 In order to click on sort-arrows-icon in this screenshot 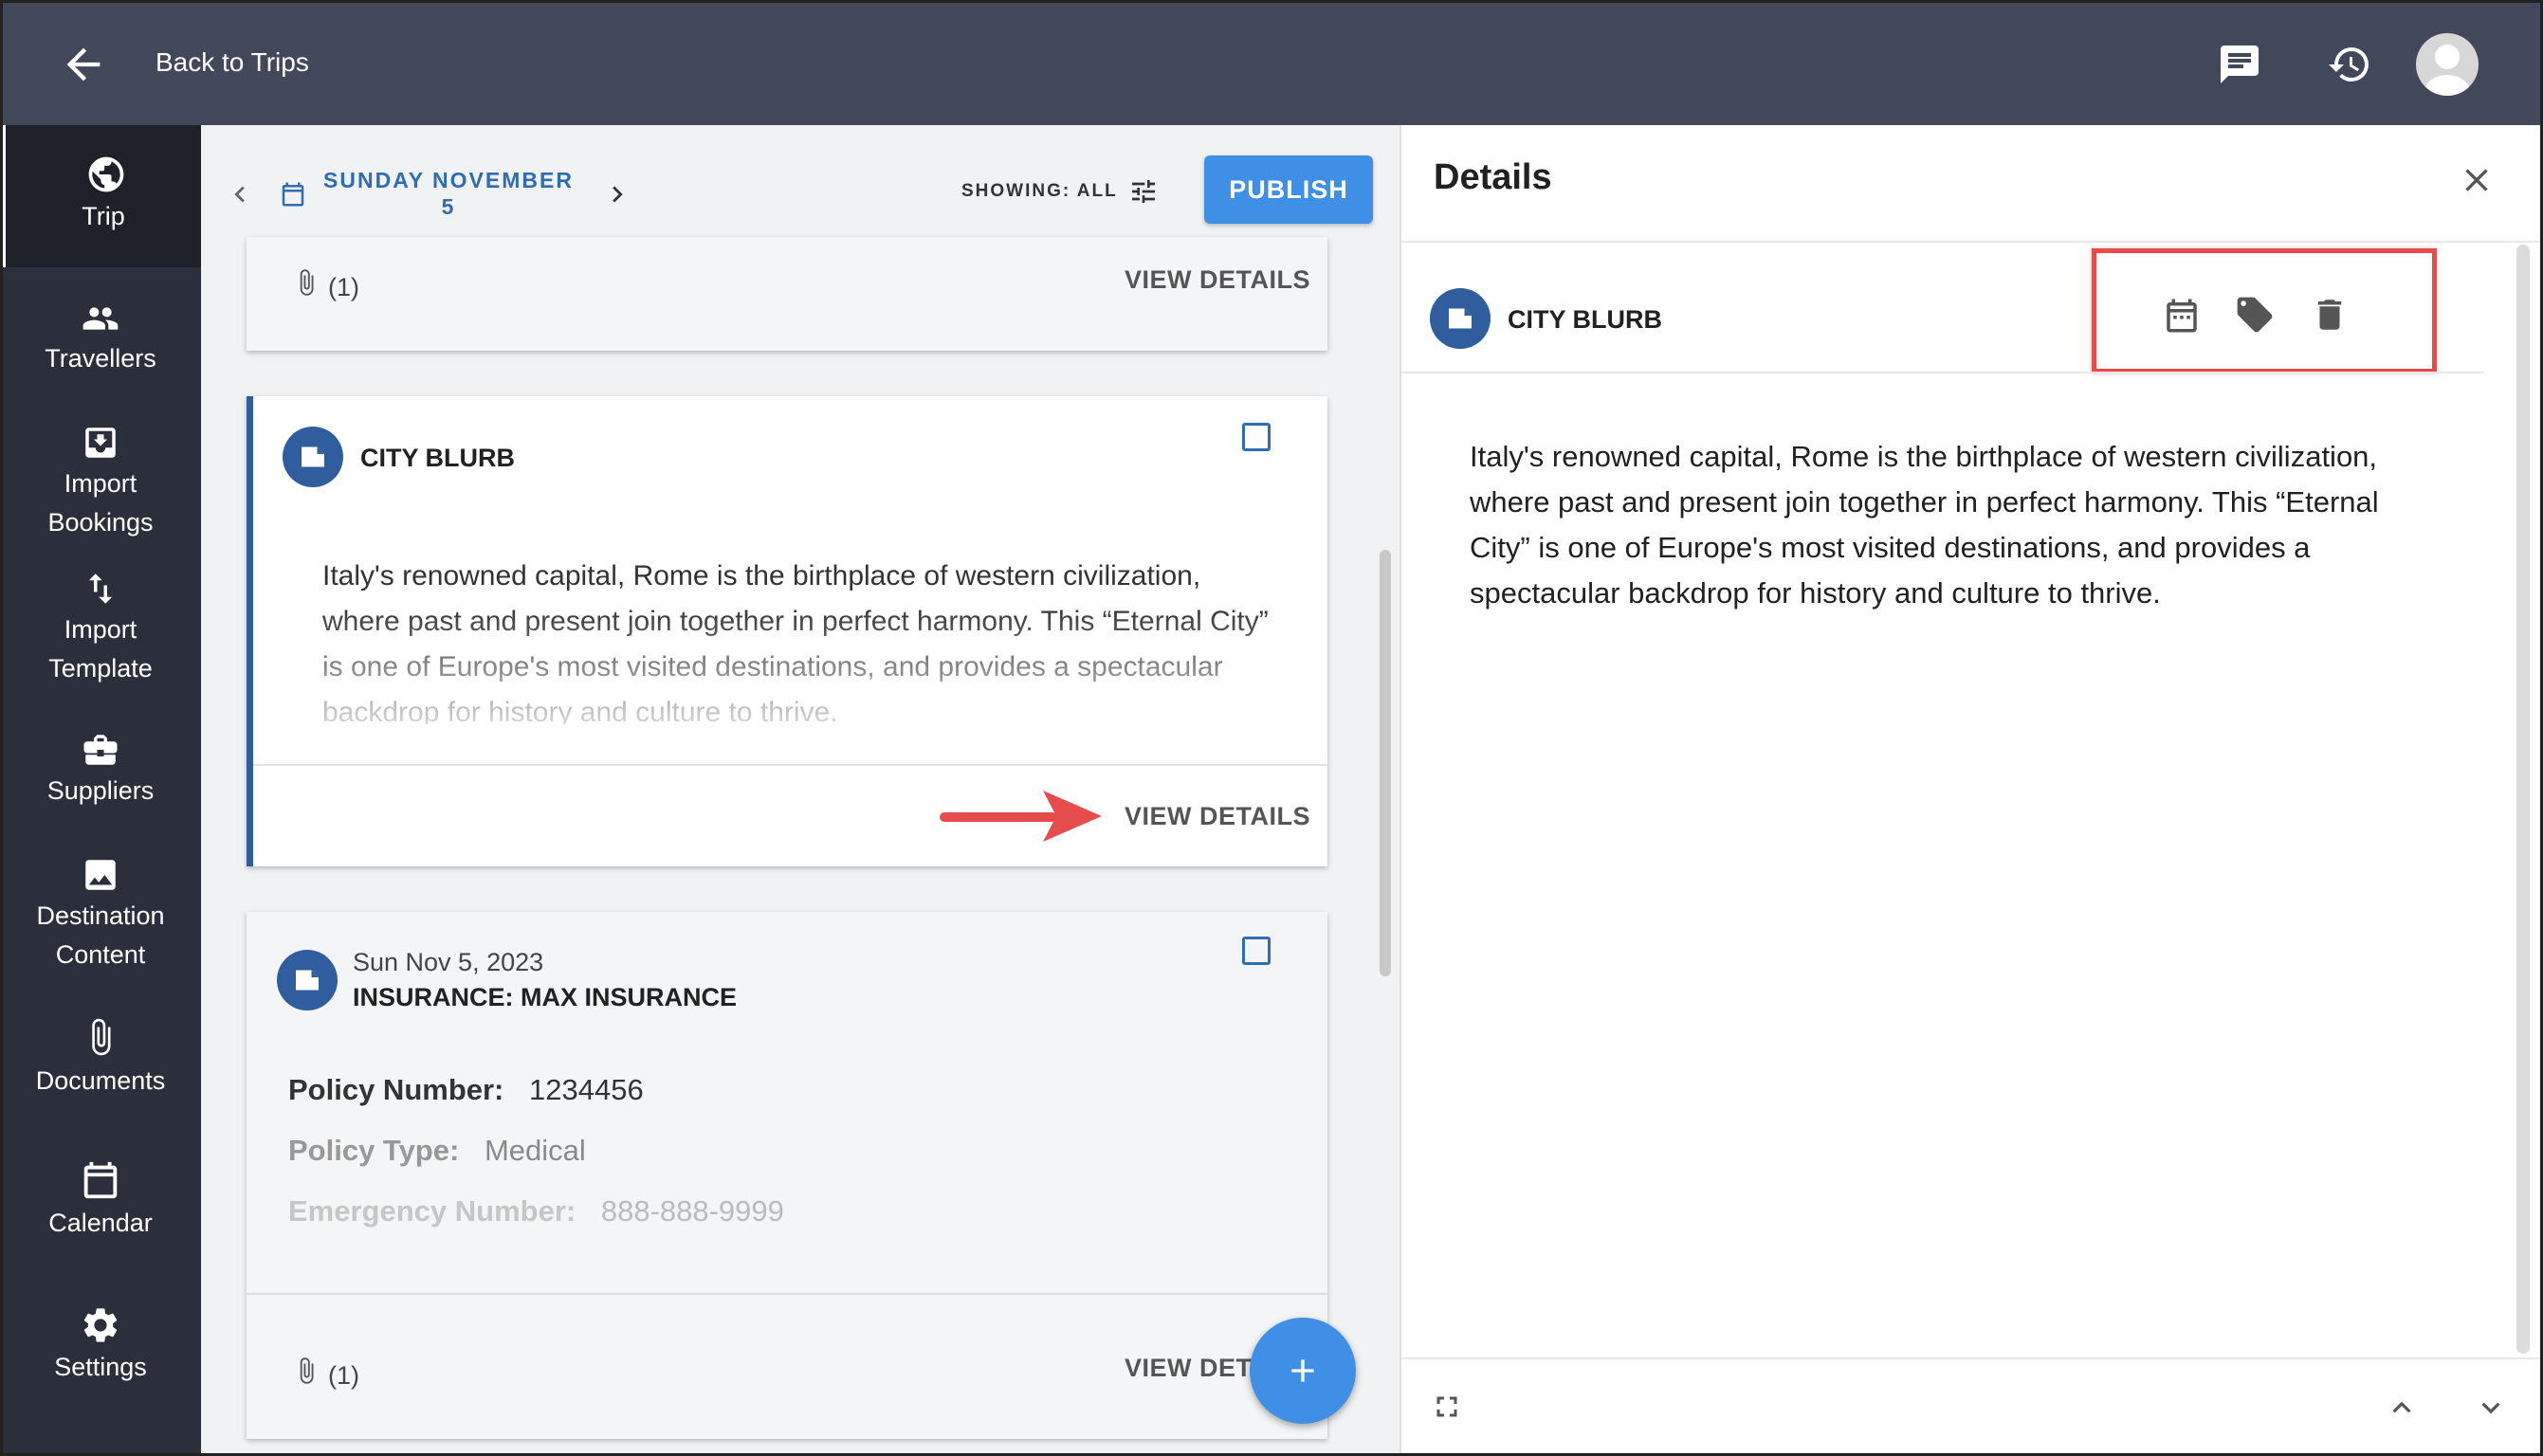, I will do `click(100, 589)`.